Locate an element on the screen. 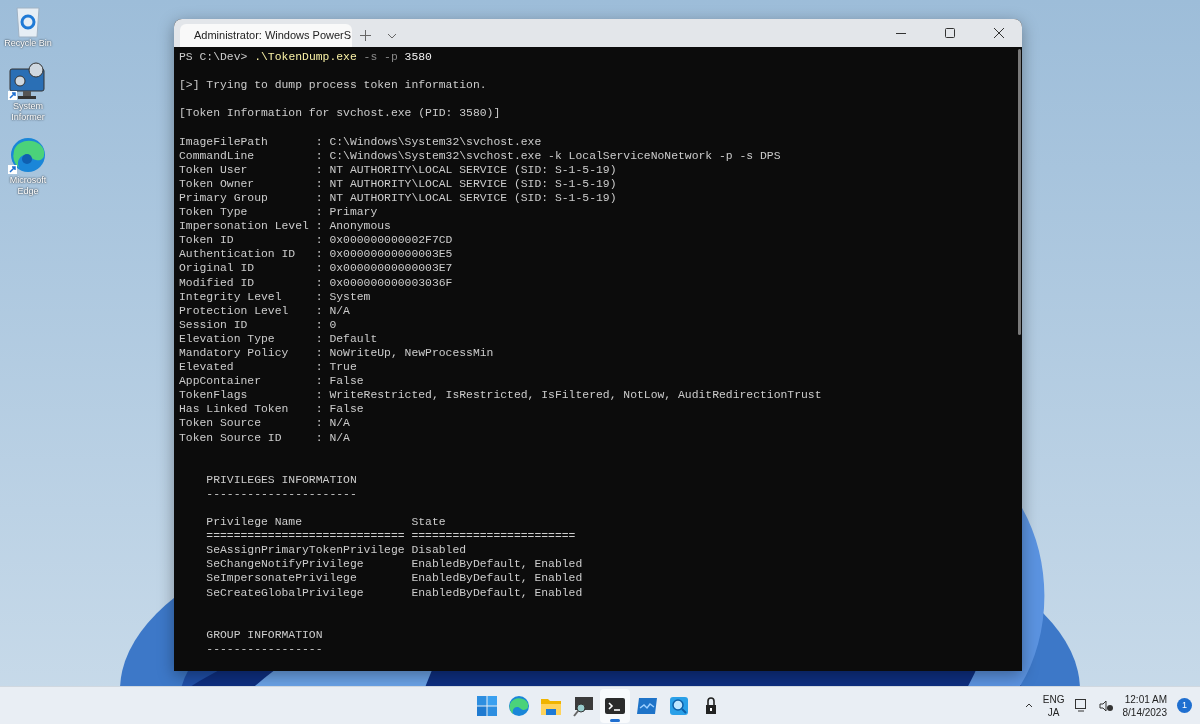  terminal-line: Token Source : N/A is located at coordinates (264, 423).